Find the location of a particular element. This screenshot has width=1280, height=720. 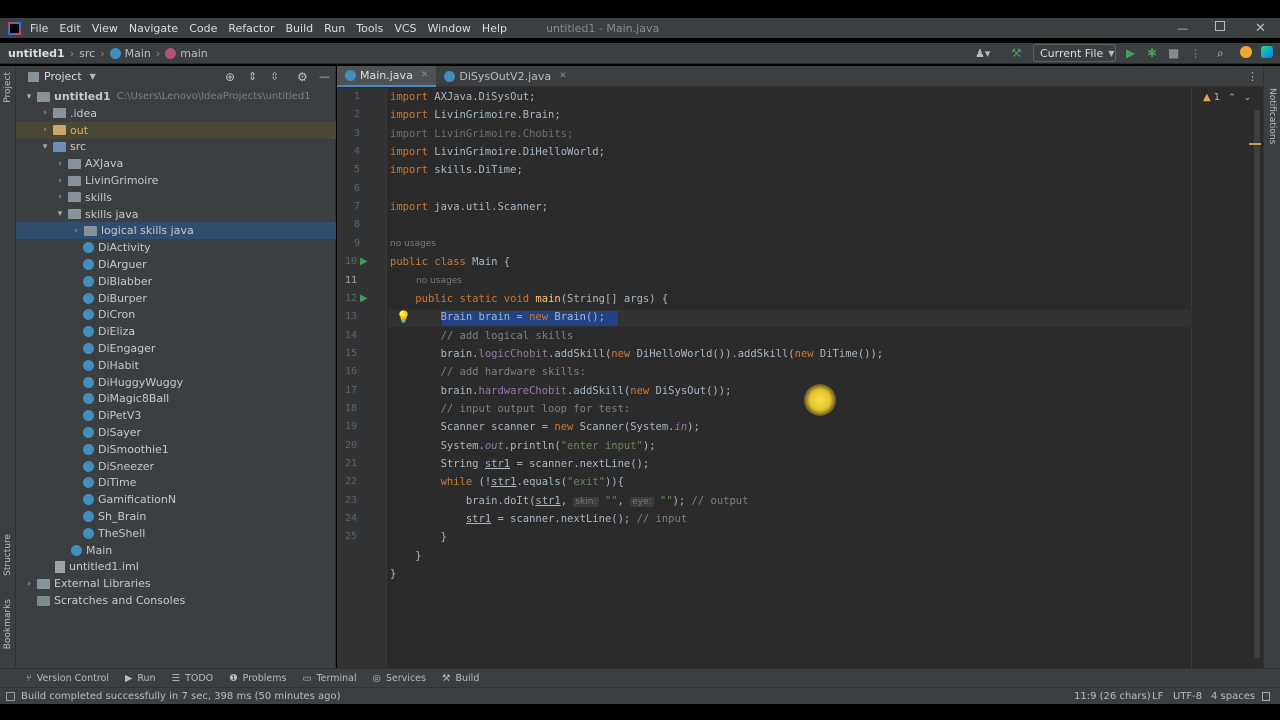

code-line: public static void main(String[] args) { is located at coordinates (529, 299).